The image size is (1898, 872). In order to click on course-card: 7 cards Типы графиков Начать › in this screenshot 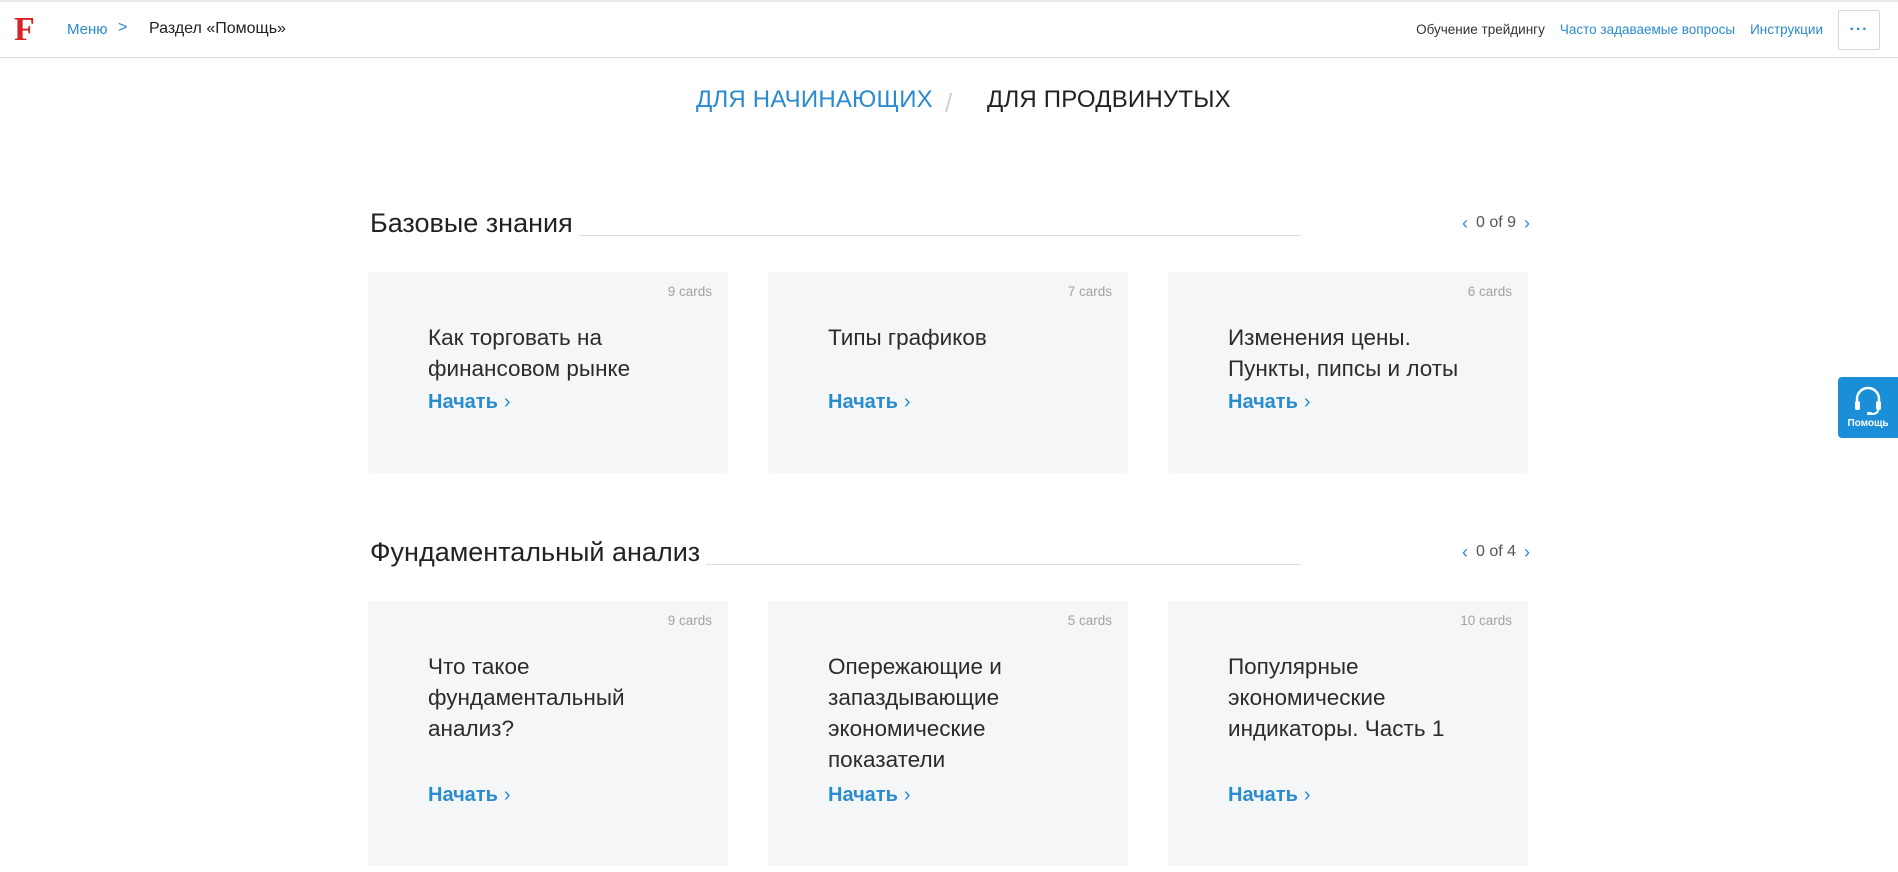, I will do `click(948, 372)`.